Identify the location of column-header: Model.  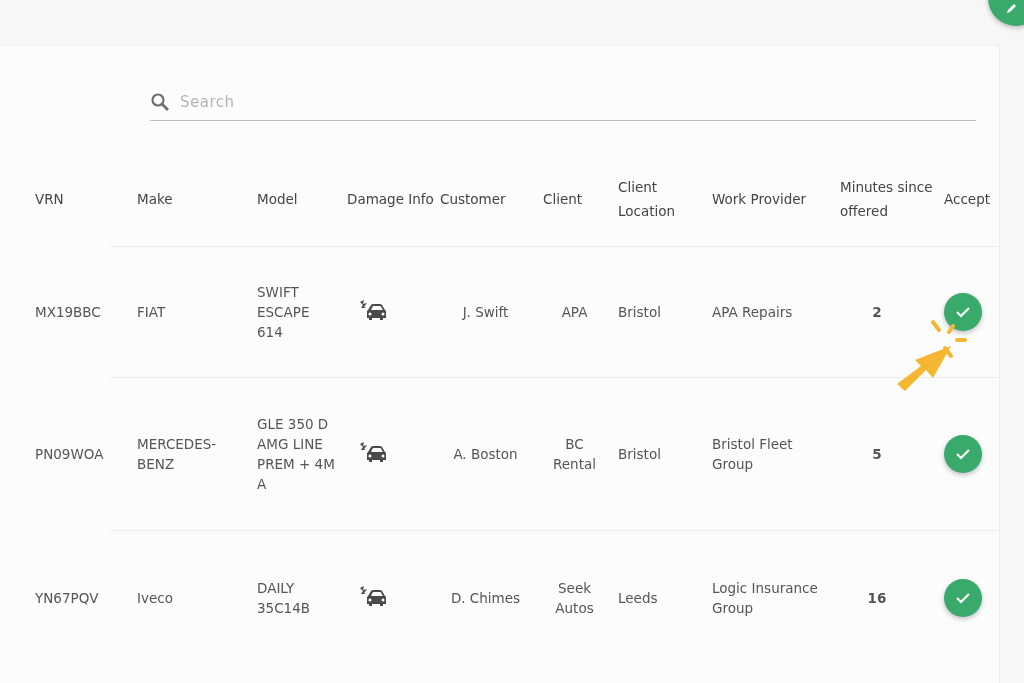
(278, 199).